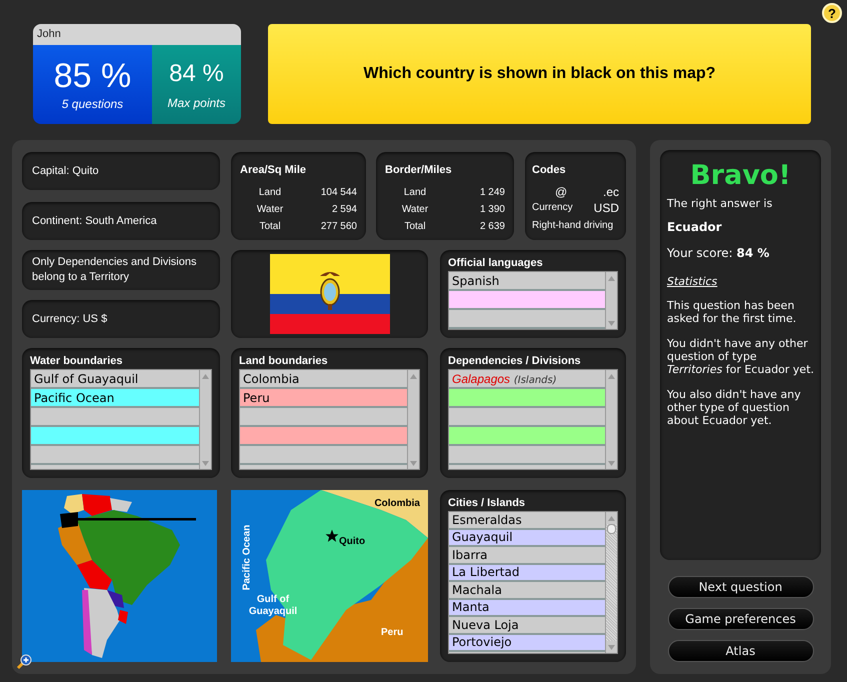 This screenshot has height=682, width=847. I want to click on result-intro: The right answer is, so click(720, 203).